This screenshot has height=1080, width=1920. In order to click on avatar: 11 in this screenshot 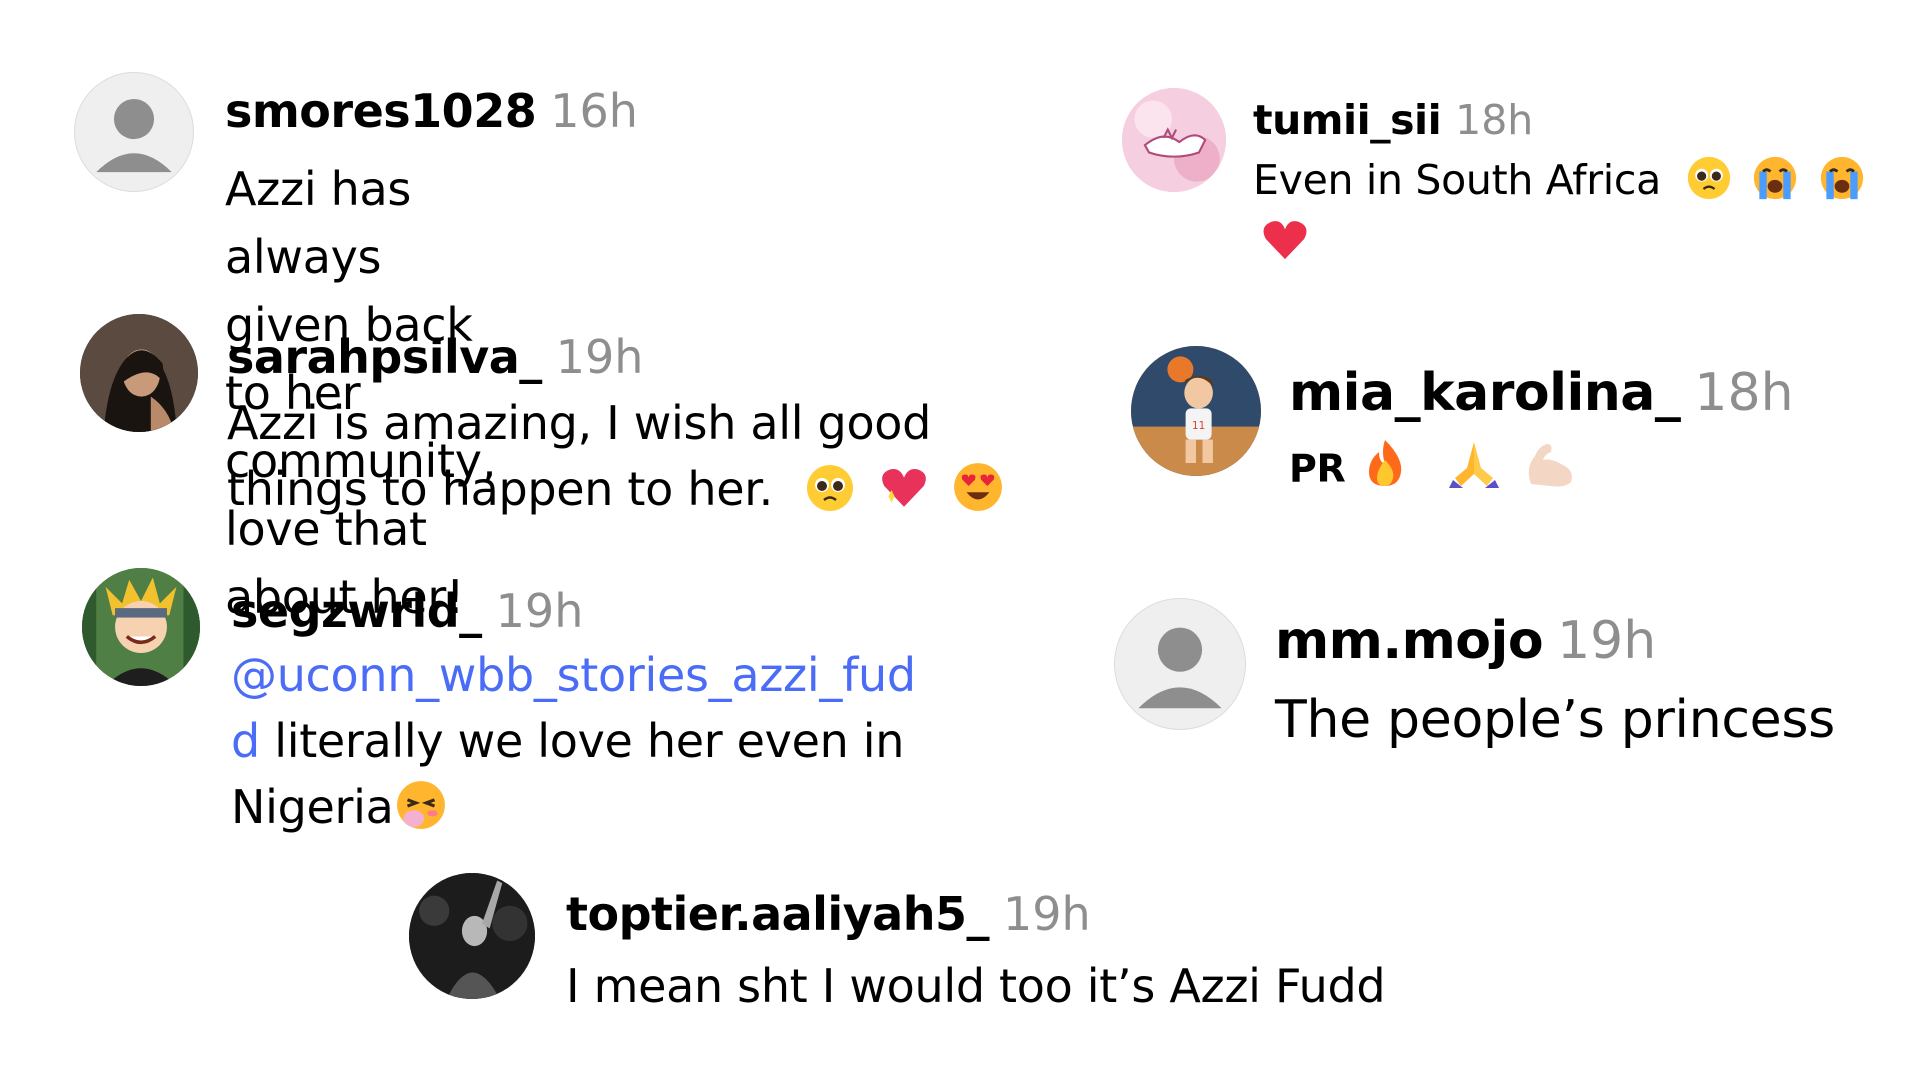, I will do `click(1196, 411)`.